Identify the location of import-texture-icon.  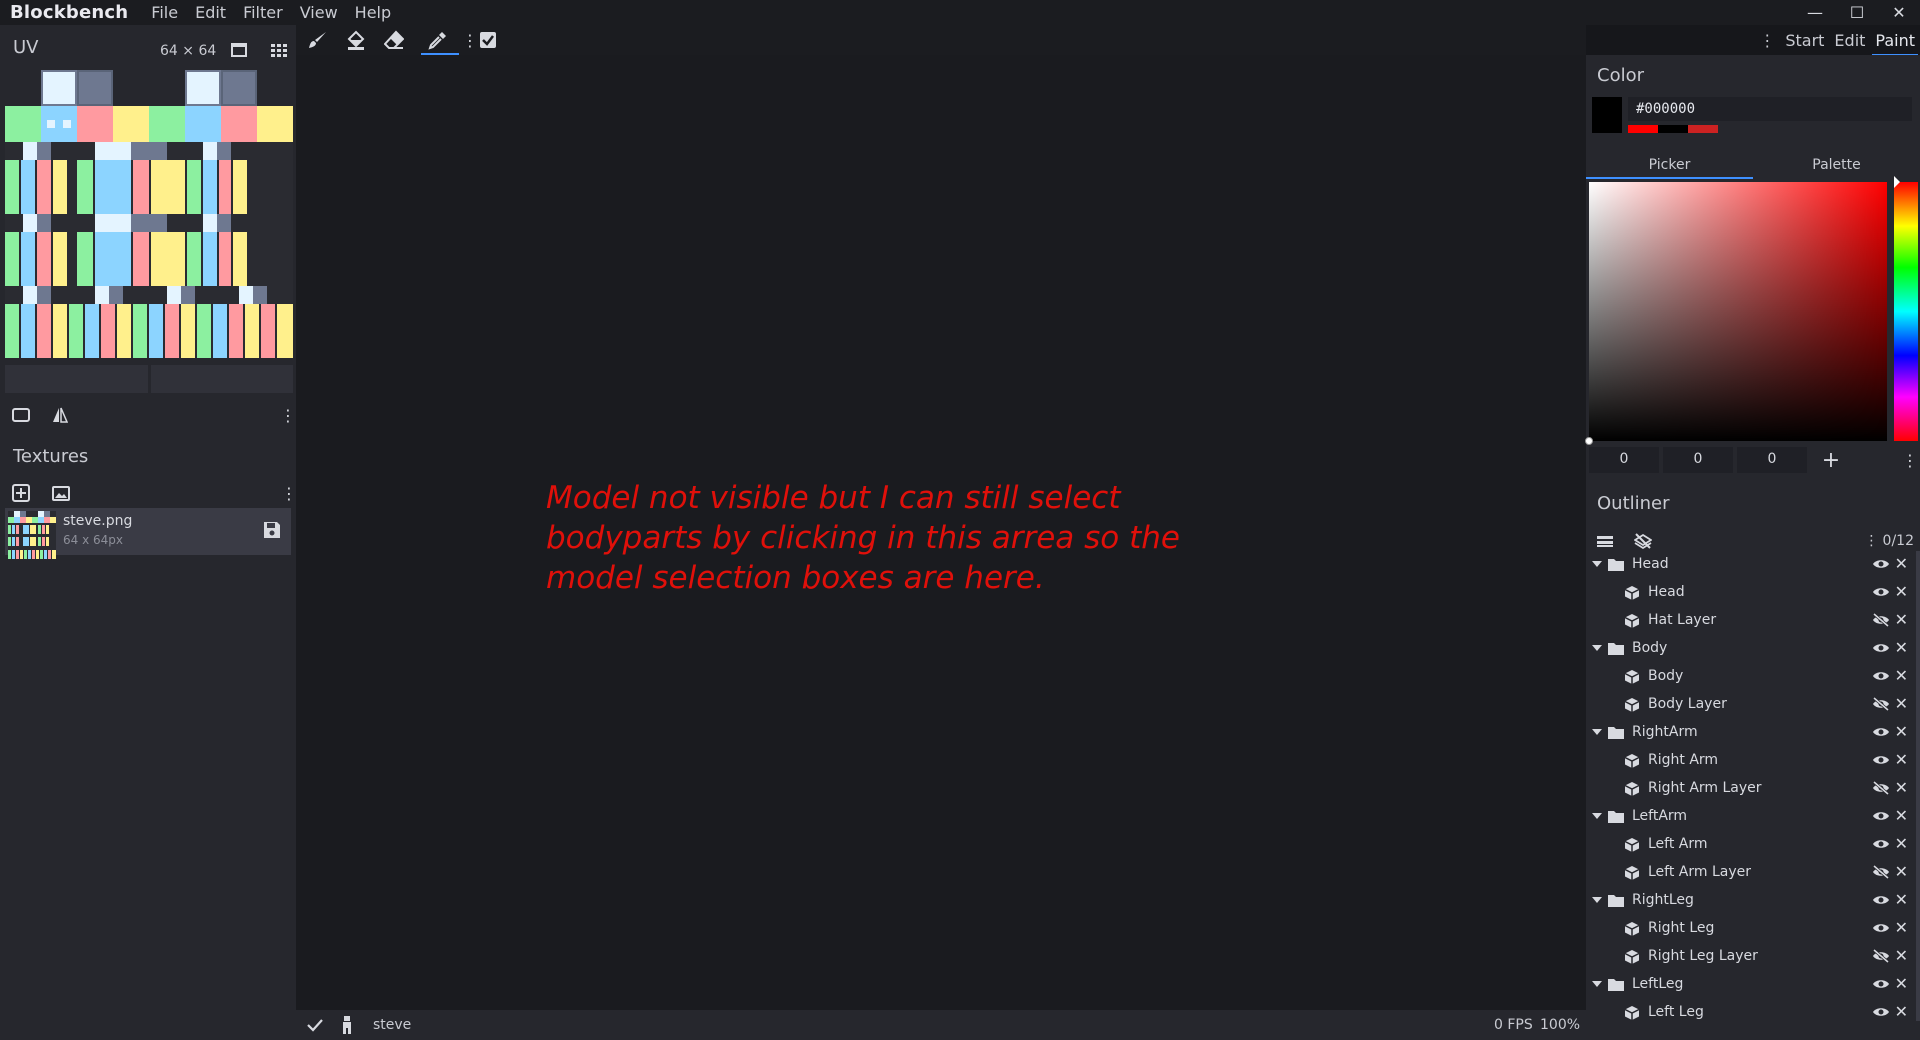
(61, 493).